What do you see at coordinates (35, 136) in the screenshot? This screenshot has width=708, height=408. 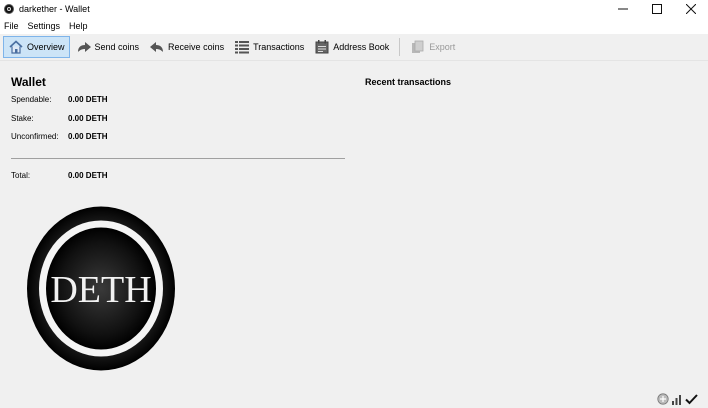 I see `unconfirmed-label: Unconfirmed:` at bounding box center [35, 136].